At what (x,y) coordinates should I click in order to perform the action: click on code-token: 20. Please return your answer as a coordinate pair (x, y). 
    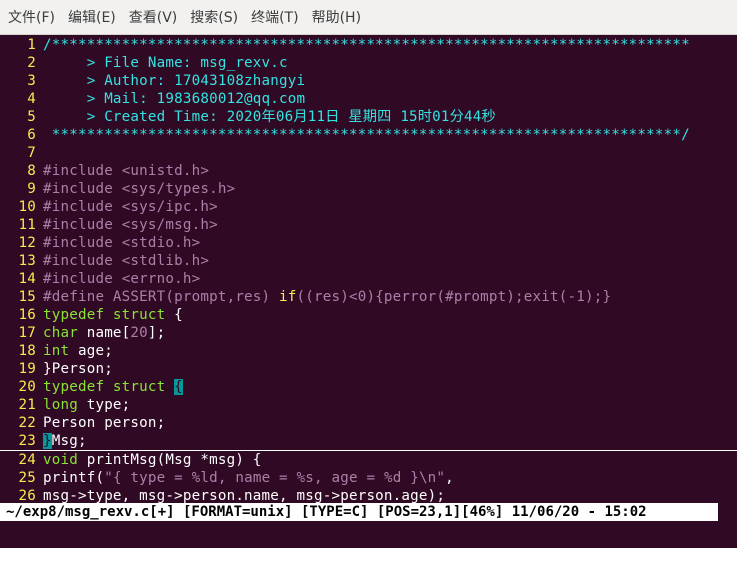
    Looking at the image, I should click on (139, 333).